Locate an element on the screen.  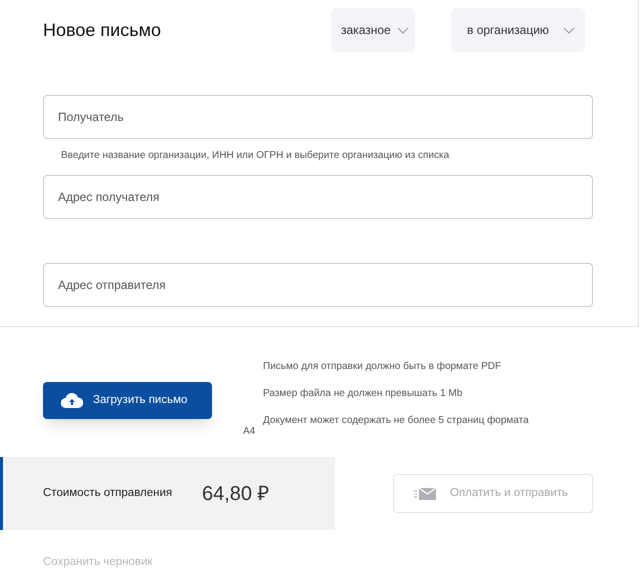
cost-label: Стоимость отправления is located at coordinates (108, 493).